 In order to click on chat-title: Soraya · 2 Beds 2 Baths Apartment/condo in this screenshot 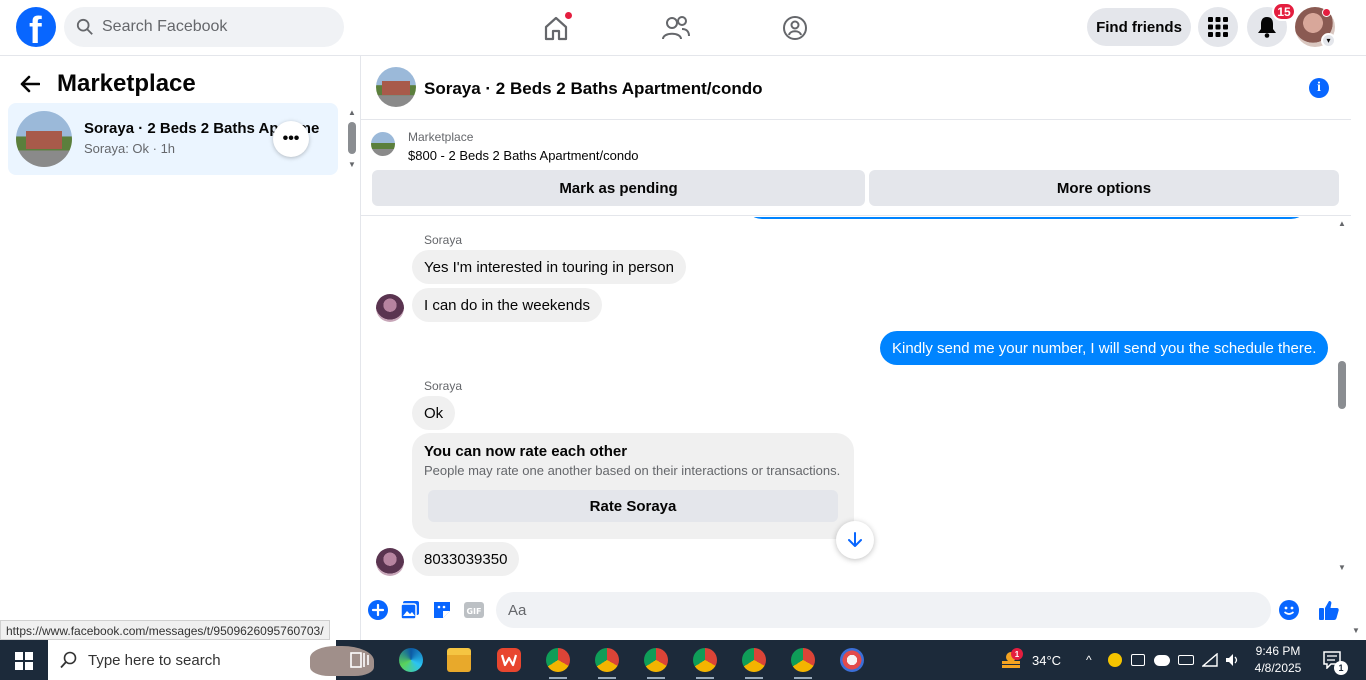, I will do `click(593, 89)`.